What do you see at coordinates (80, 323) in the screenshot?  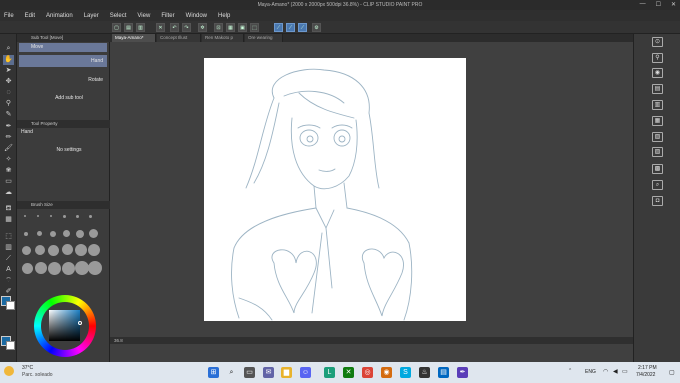 I see `color-picker-handle` at bounding box center [80, 323].